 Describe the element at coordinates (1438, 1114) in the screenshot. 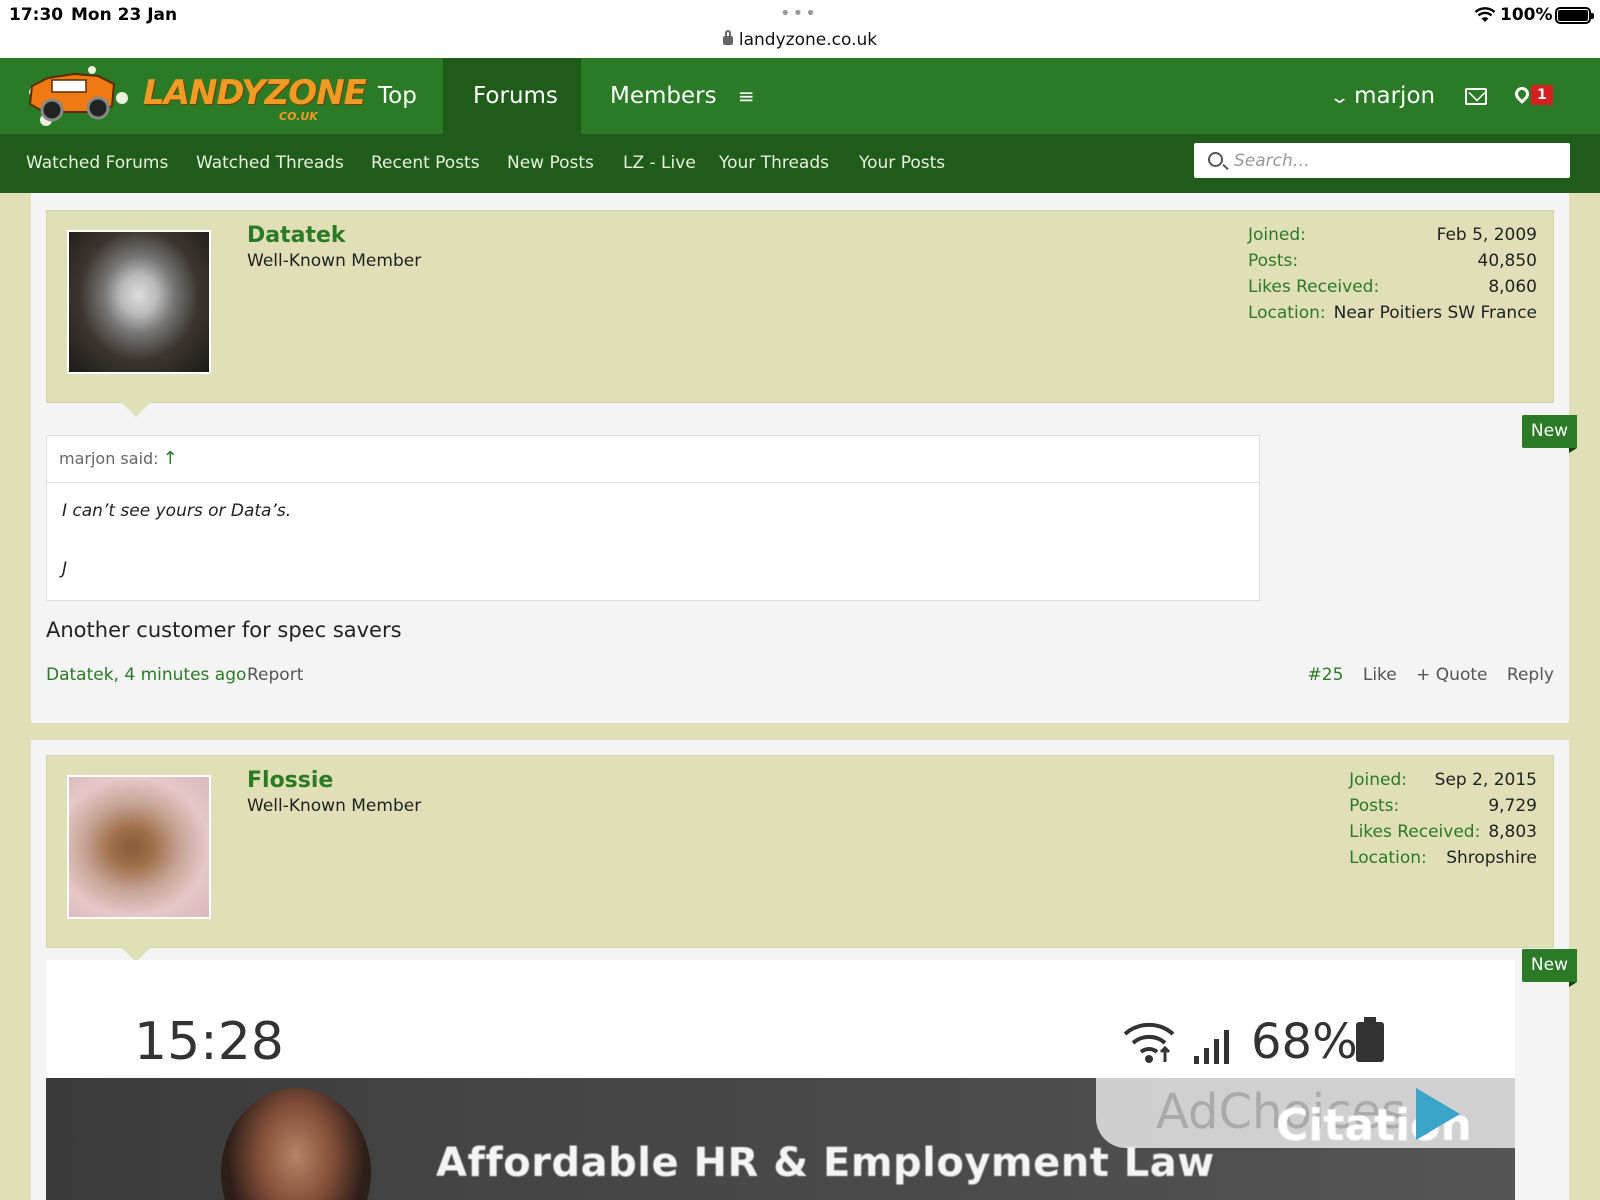

I see `adchoices-play-icon` at that location.